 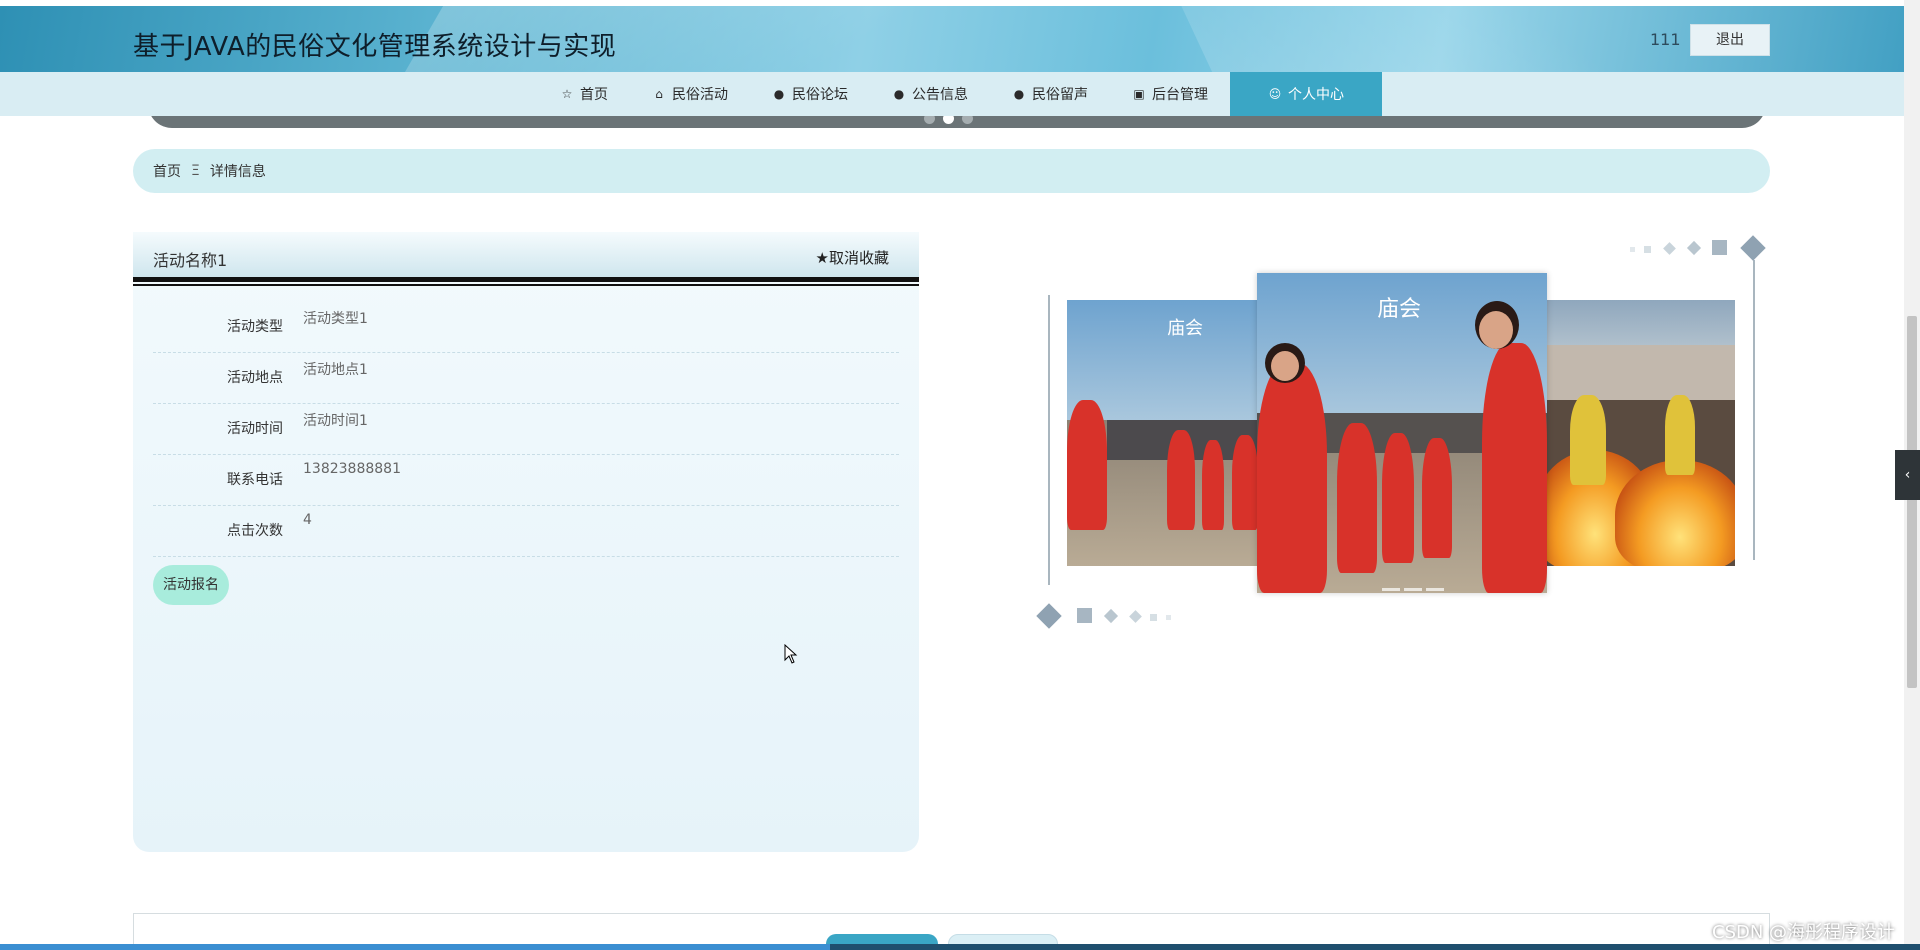 What do you see at coordinates (1180, 95) in the screenshot?
I see `nav-item-label: 后台管理` at bounding box center [1180, 95].